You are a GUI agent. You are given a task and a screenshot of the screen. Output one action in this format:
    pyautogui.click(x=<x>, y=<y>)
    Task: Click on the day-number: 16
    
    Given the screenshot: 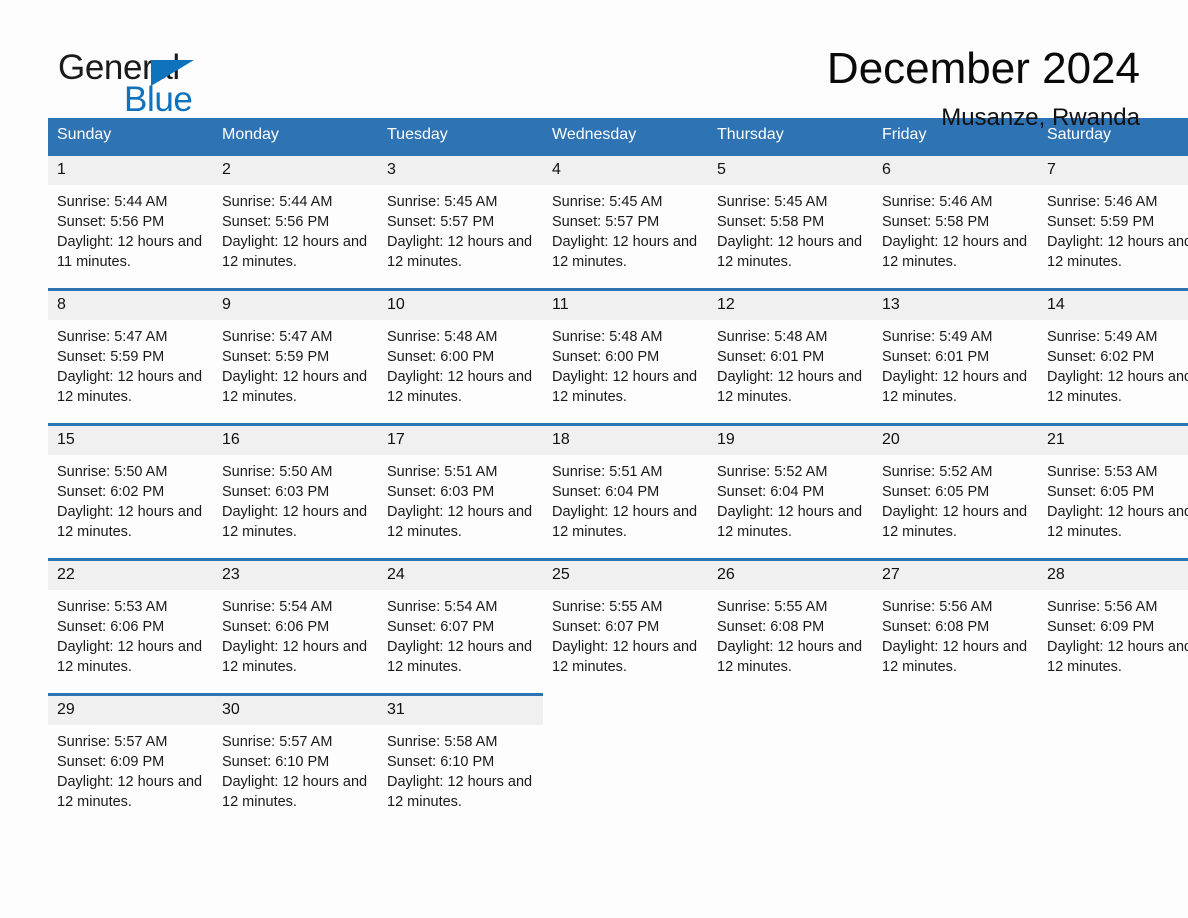 What is the action you would take?
    pyautogui.click(x=295, y=440)
    